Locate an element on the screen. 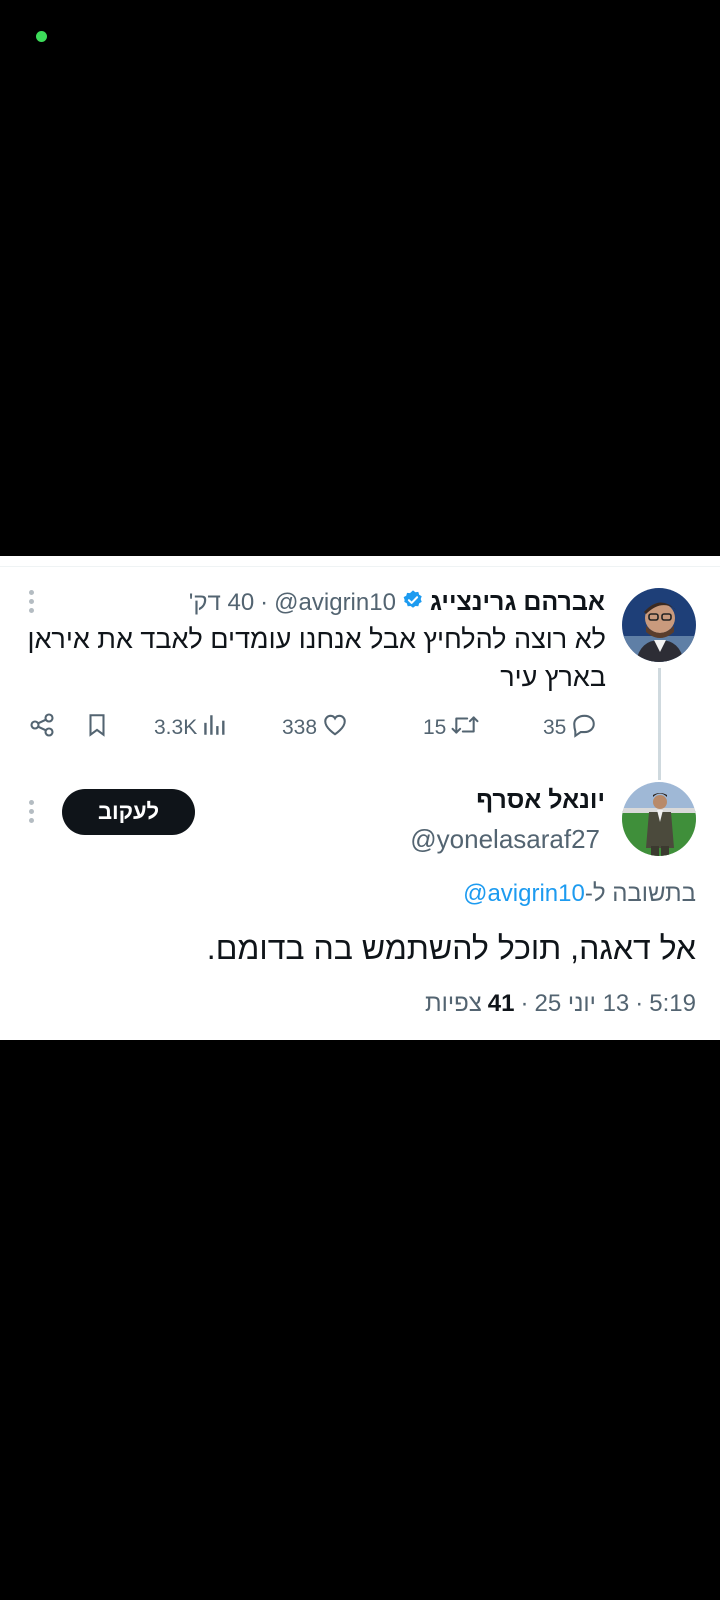  avatar-reply-author is located at coordinates (659, 819).